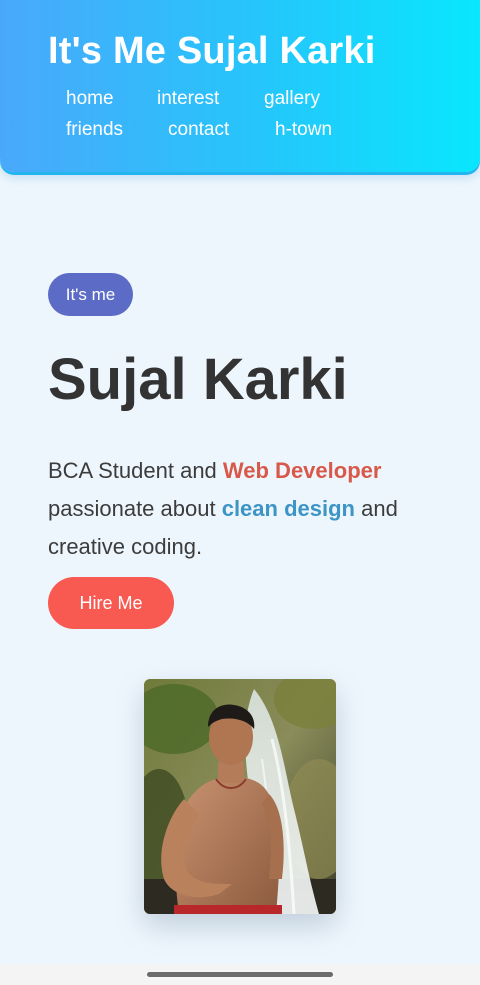 The image size is (480, 985). I want to click on highlight-web-developer: Web Developer, so click(302, 470).